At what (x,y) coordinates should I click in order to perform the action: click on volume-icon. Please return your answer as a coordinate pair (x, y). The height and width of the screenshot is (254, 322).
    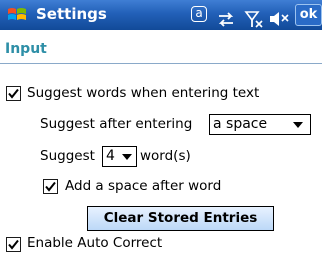
    Looking at the image, I should click on (279, 19).